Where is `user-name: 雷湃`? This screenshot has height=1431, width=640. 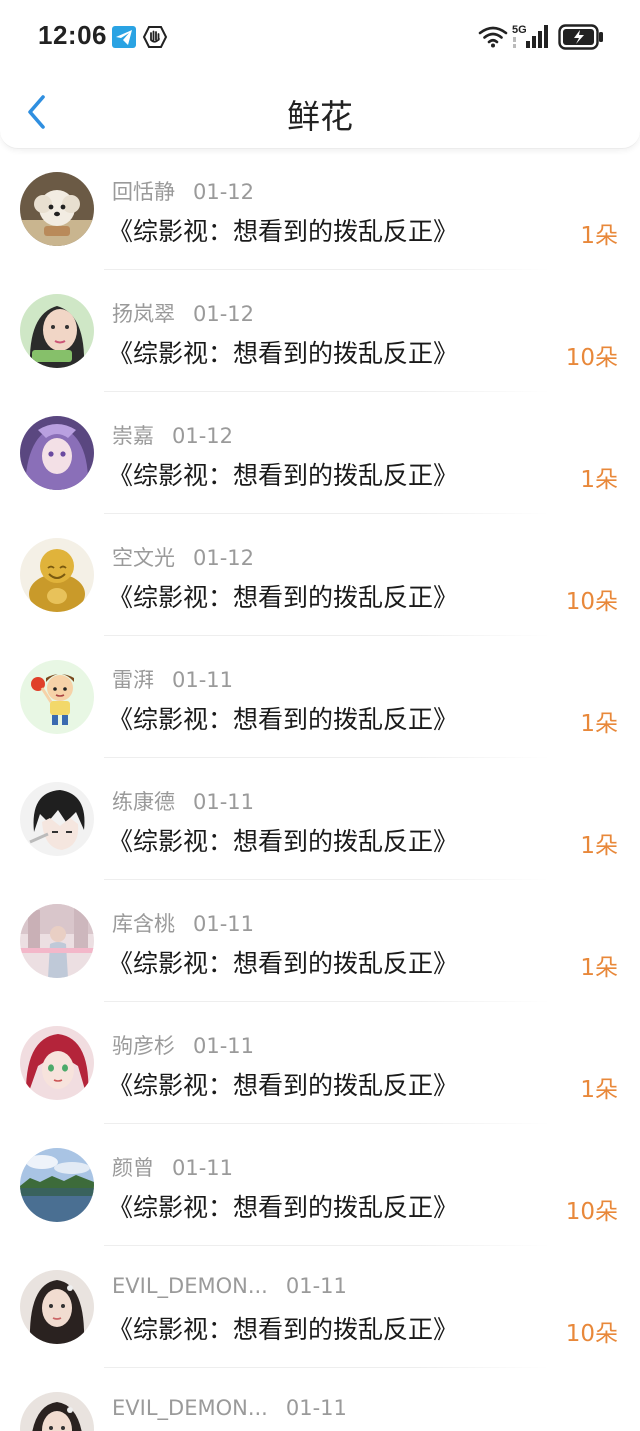
user-name: 雷湃 is located at coordinates (133, 679).